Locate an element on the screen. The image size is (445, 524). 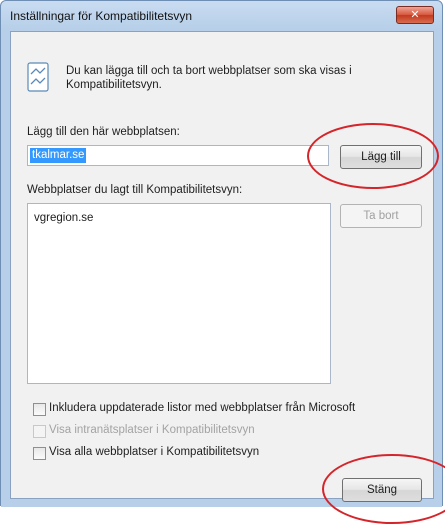
remove-button-label: Ta bort is located at coordinates (381, 216).